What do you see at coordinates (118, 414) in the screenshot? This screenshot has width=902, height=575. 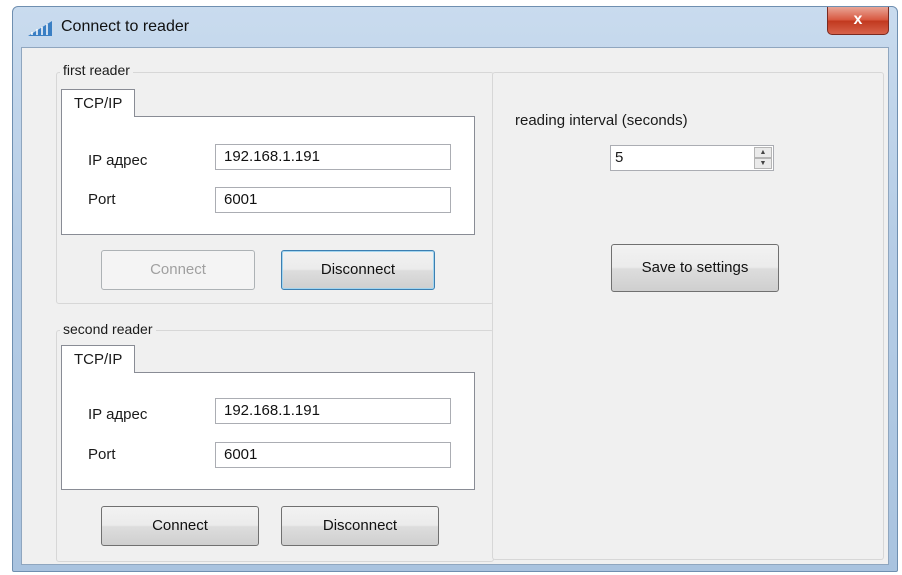 I see `second-reader-ip-label: IP адрес` at bounding box center [118, 414].